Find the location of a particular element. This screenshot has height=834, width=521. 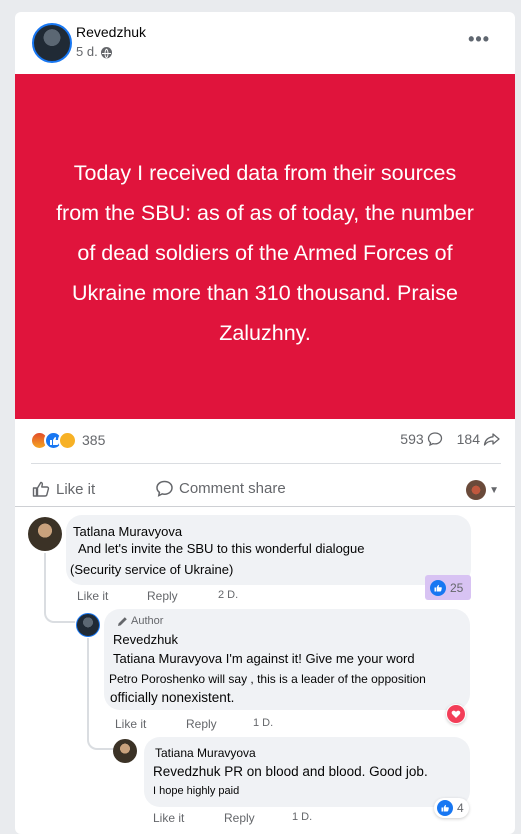

audience-selector: ▼ is located at coordinates (482, 490).